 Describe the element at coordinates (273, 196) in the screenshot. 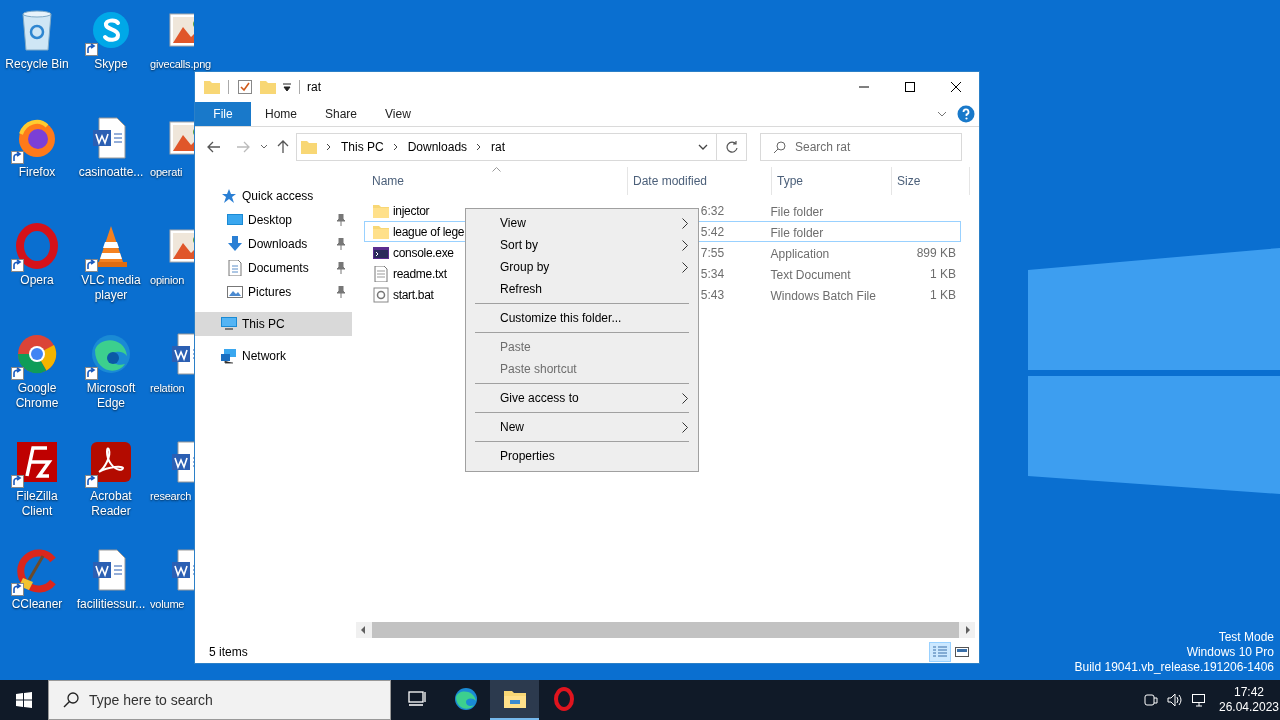

I see `nav-item: Quick access` at that location.